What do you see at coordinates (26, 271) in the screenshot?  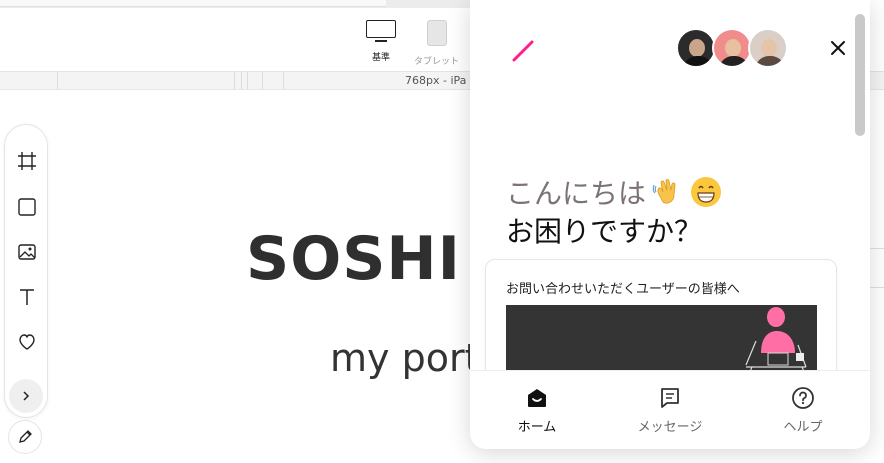 I see `tool-palette` at bounding box center [26, 271].